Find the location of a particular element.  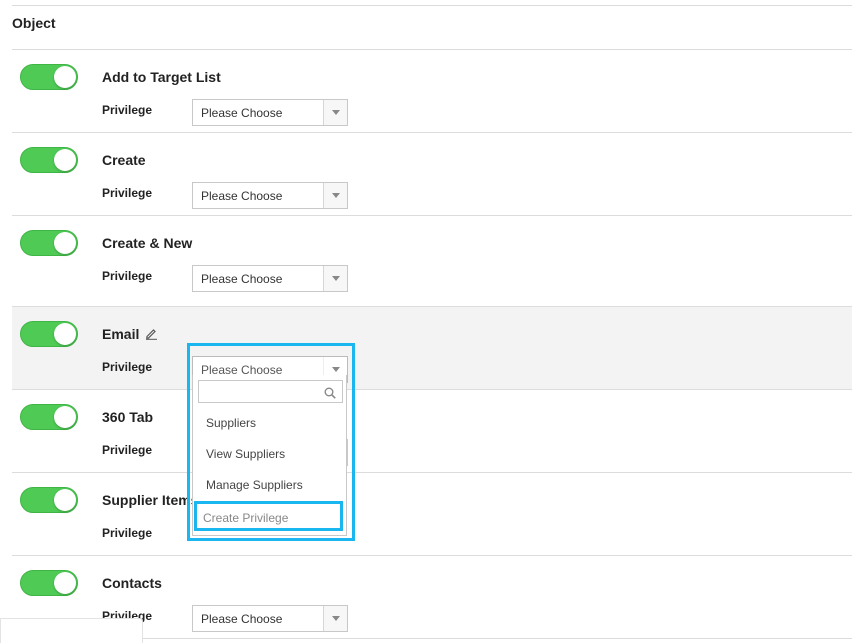

row-title: Contacts is located at coordinates (132, 583).